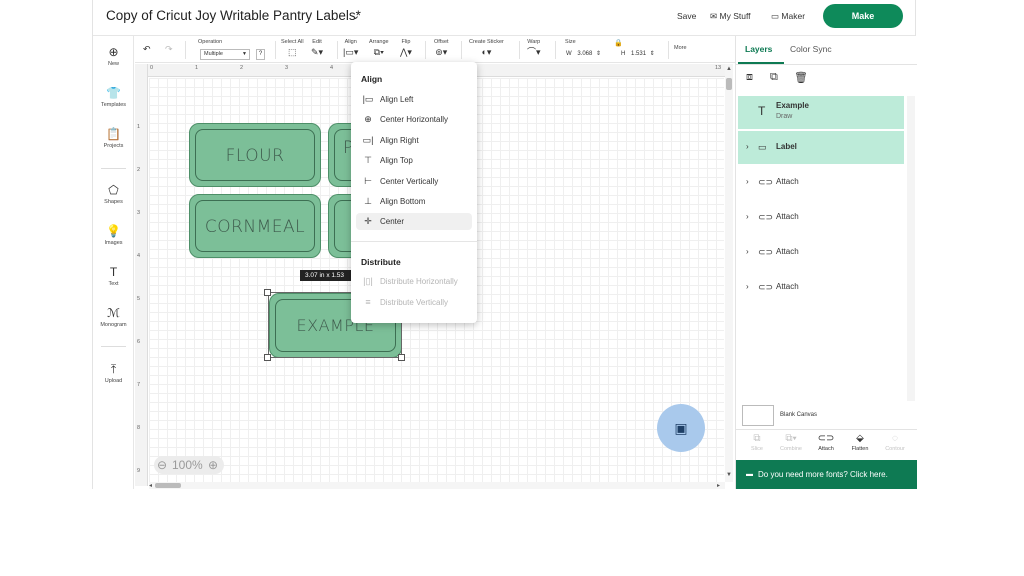  I want to click on zoom-out-icon: ⊖, so click(162, 465).